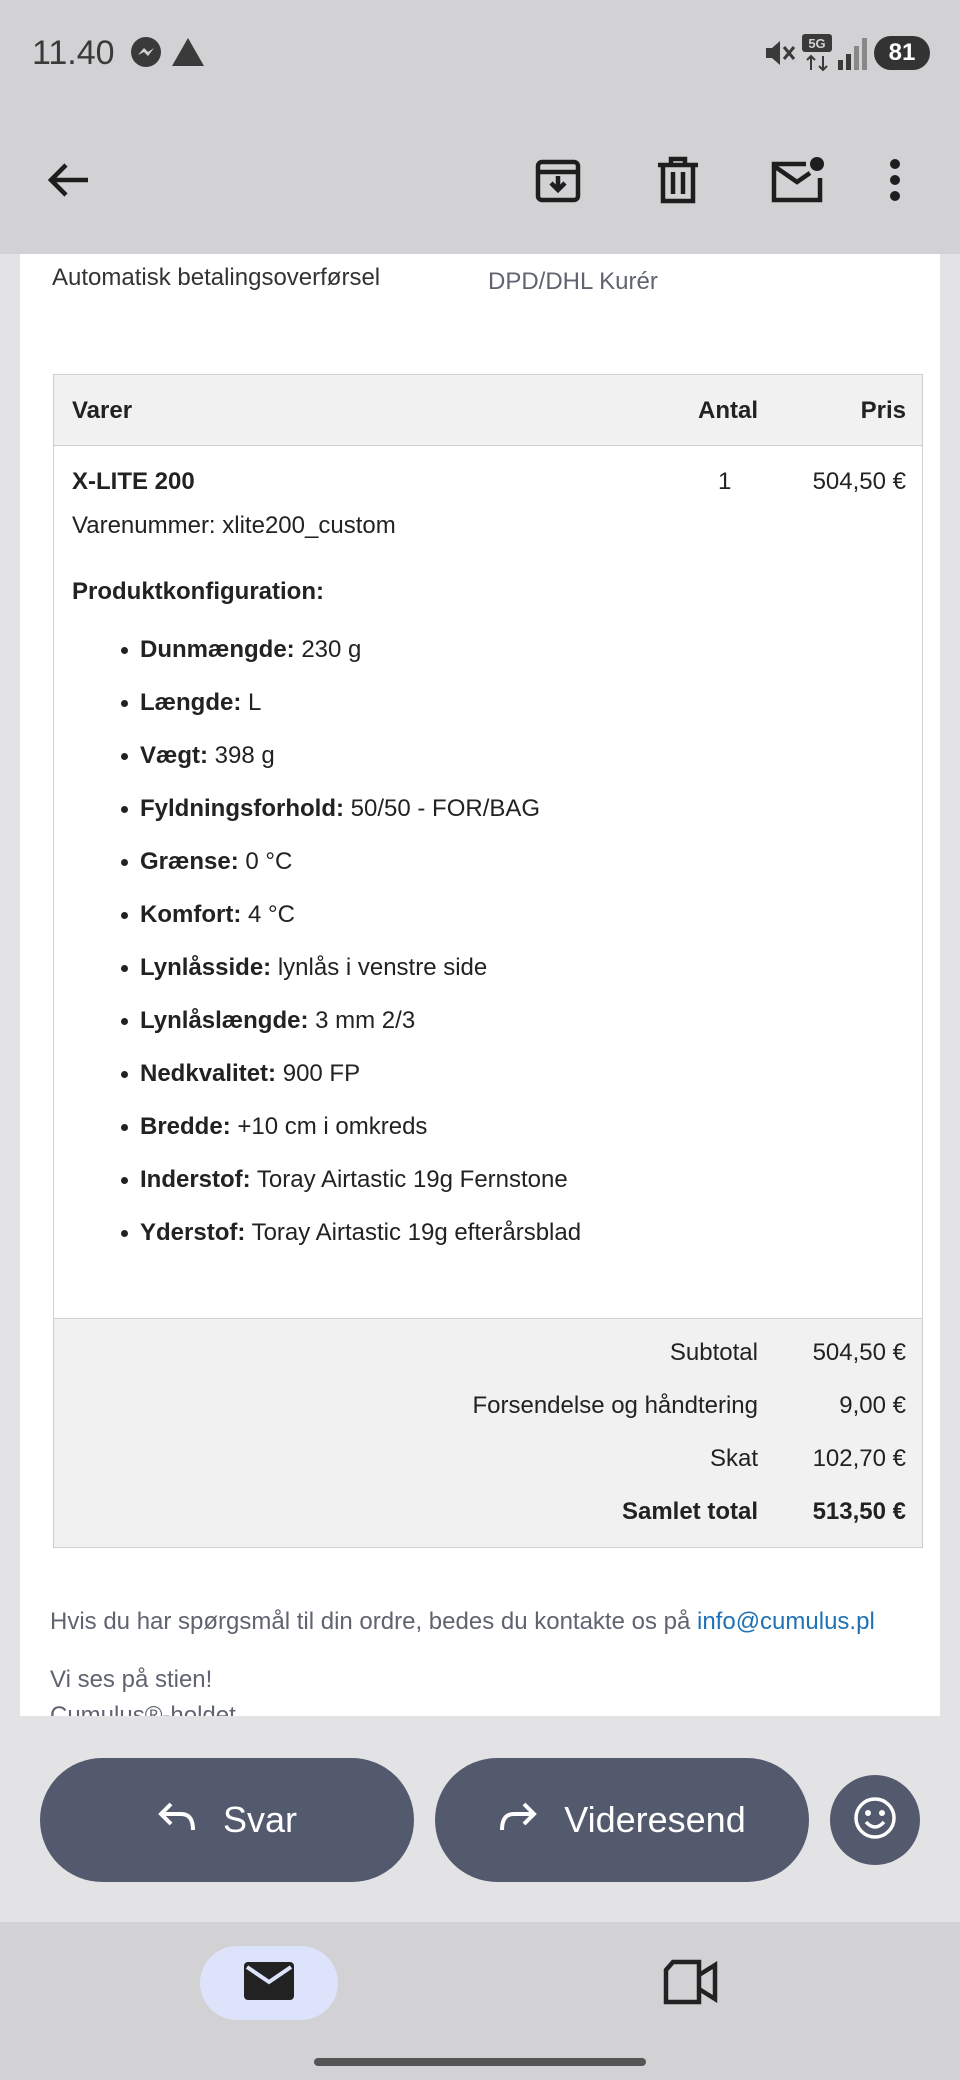 The image size is (960, 2080). Describe the element at coordinates (655, 1819) in the screenshot. I see `forward-label: Videresend` at that location.